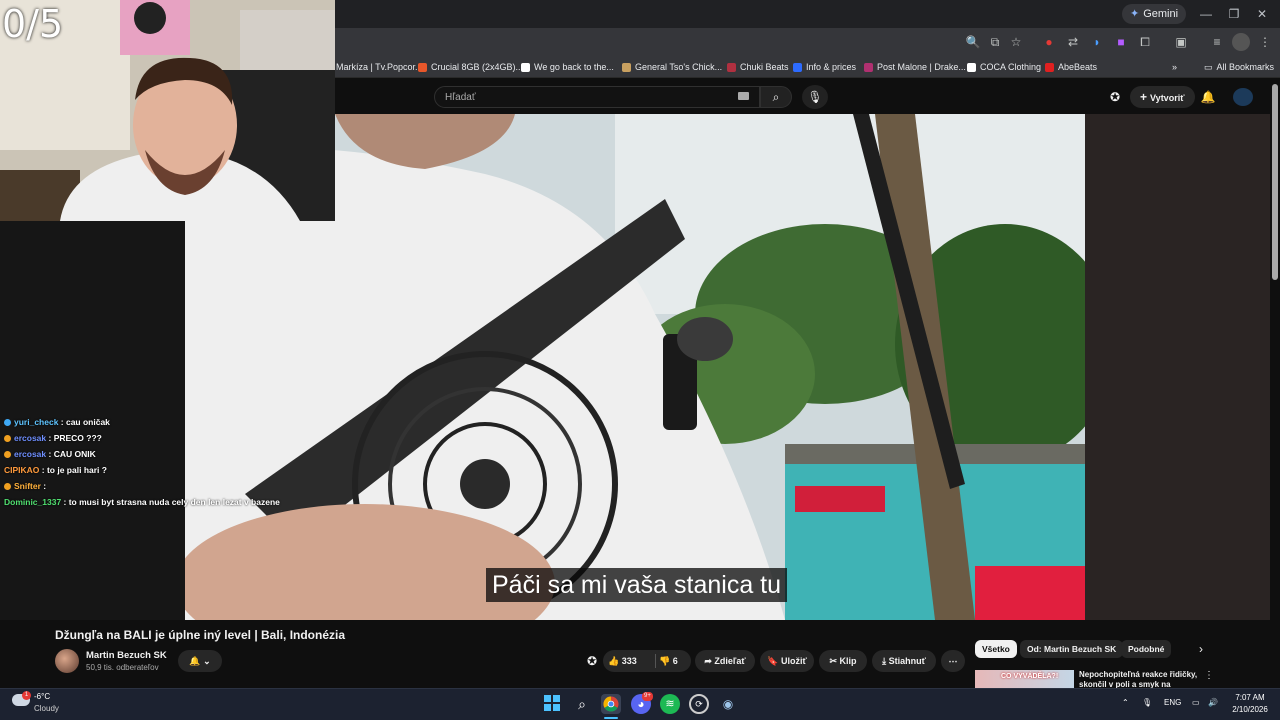 This screenshot has width=1280, height=720. Describe the element at coordinates (1250, 709) in the screenshot. I see `clock-date: 2/10/2026` at that location.